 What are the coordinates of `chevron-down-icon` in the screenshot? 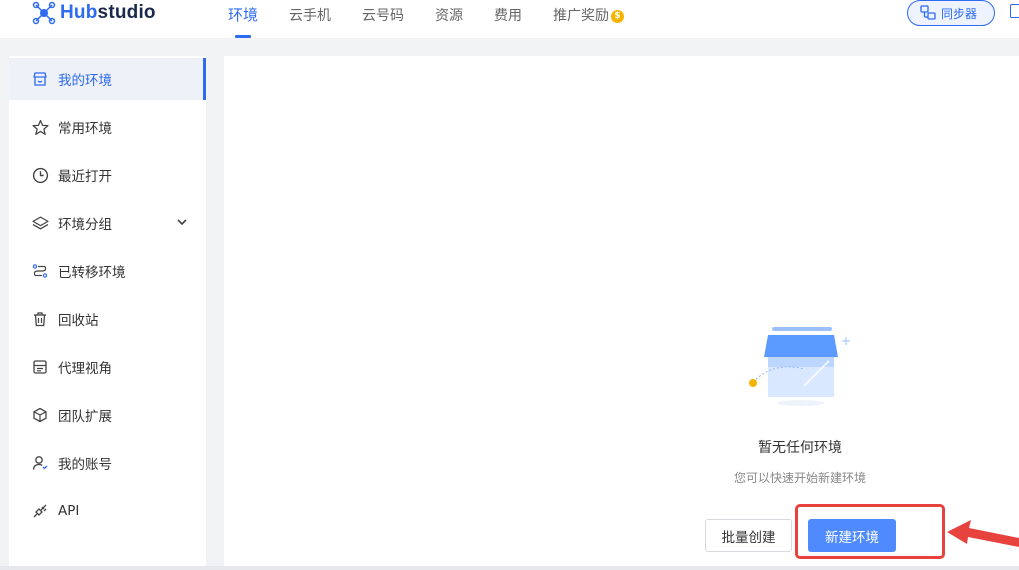 It's located at (182, 222).